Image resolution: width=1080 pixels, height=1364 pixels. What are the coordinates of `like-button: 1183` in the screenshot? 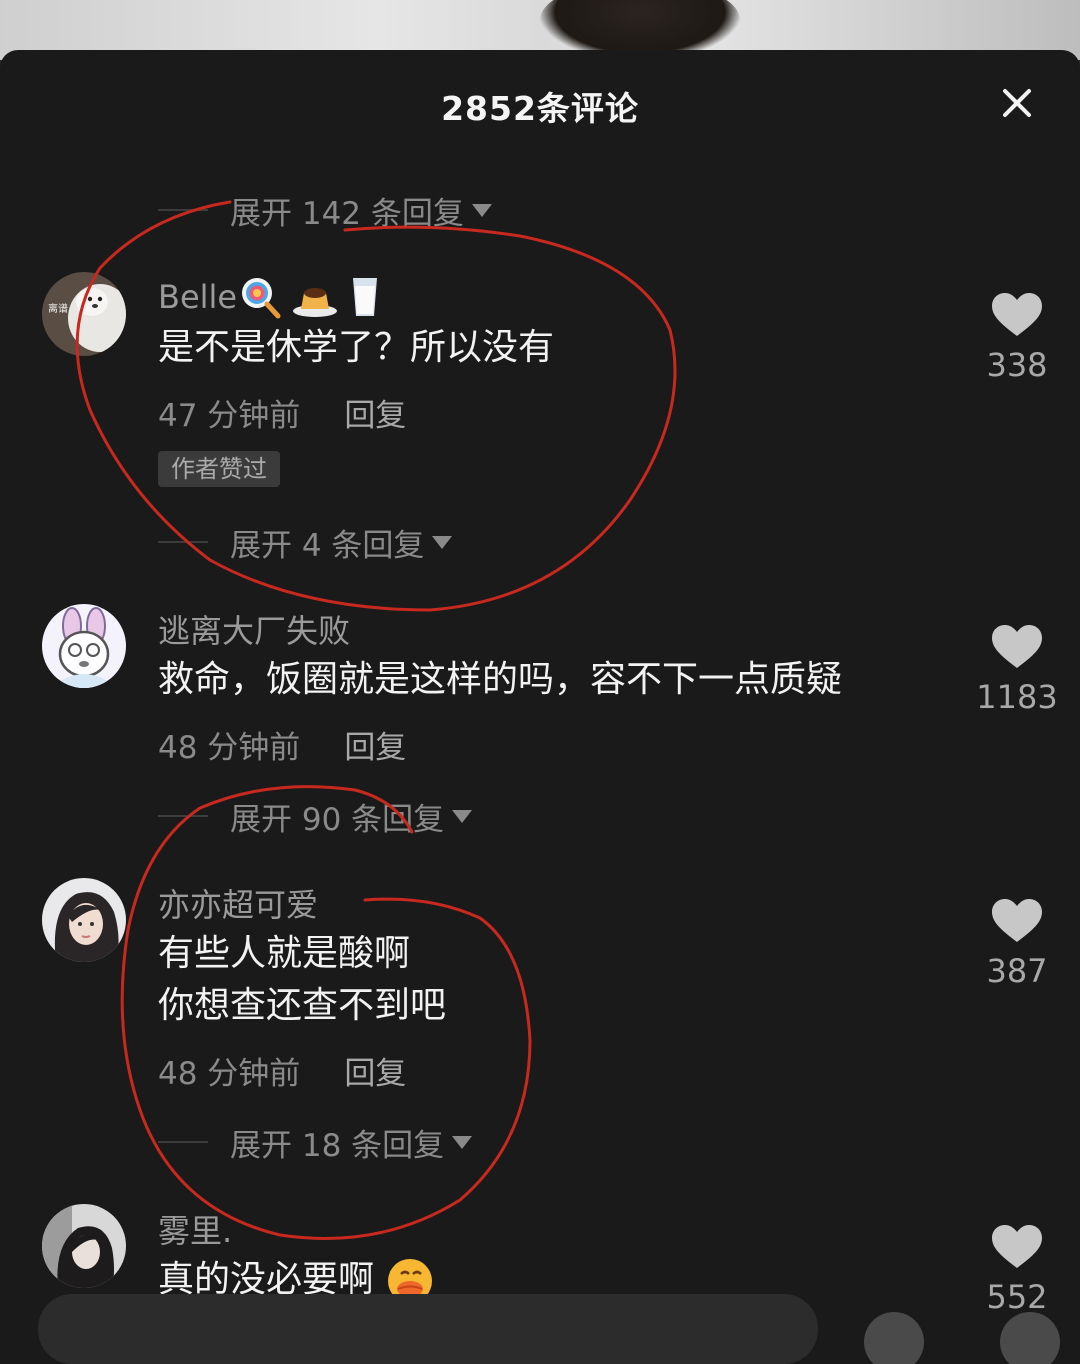 It's located at (1017, 670).